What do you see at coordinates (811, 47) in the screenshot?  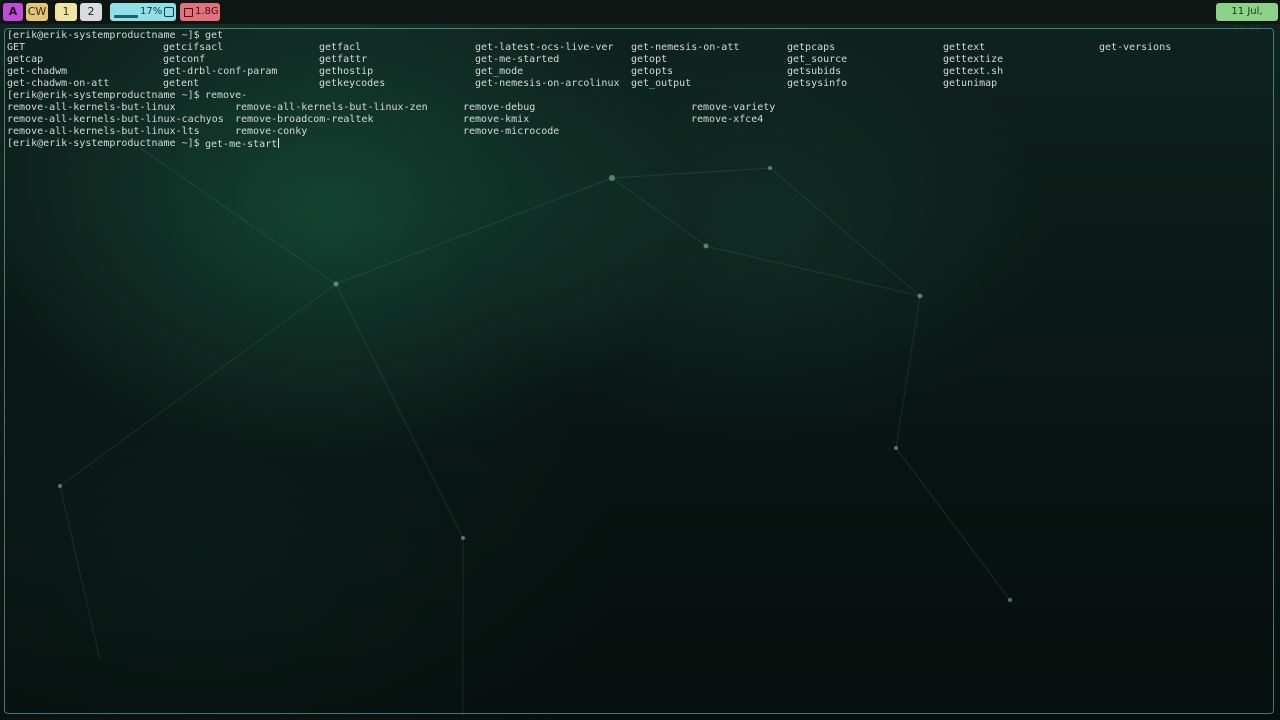 I see `completion-item: getpcaps` at bounding box center [811, 47].